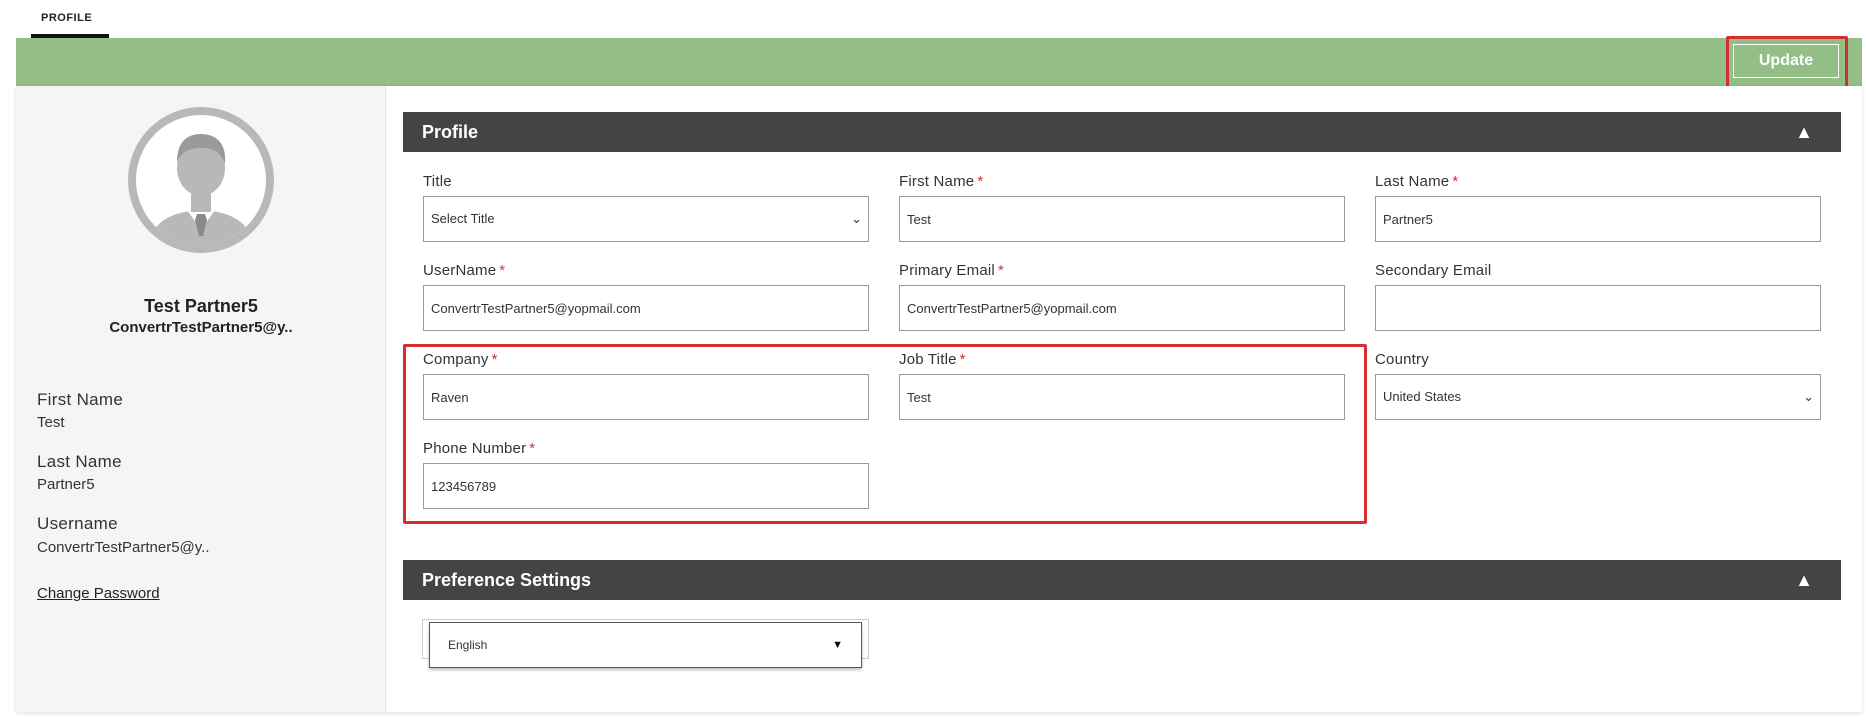 Image resolution: width=1866 pixels, height=720 pixels. I want to click on company-label: Company *, so click(460, 359).